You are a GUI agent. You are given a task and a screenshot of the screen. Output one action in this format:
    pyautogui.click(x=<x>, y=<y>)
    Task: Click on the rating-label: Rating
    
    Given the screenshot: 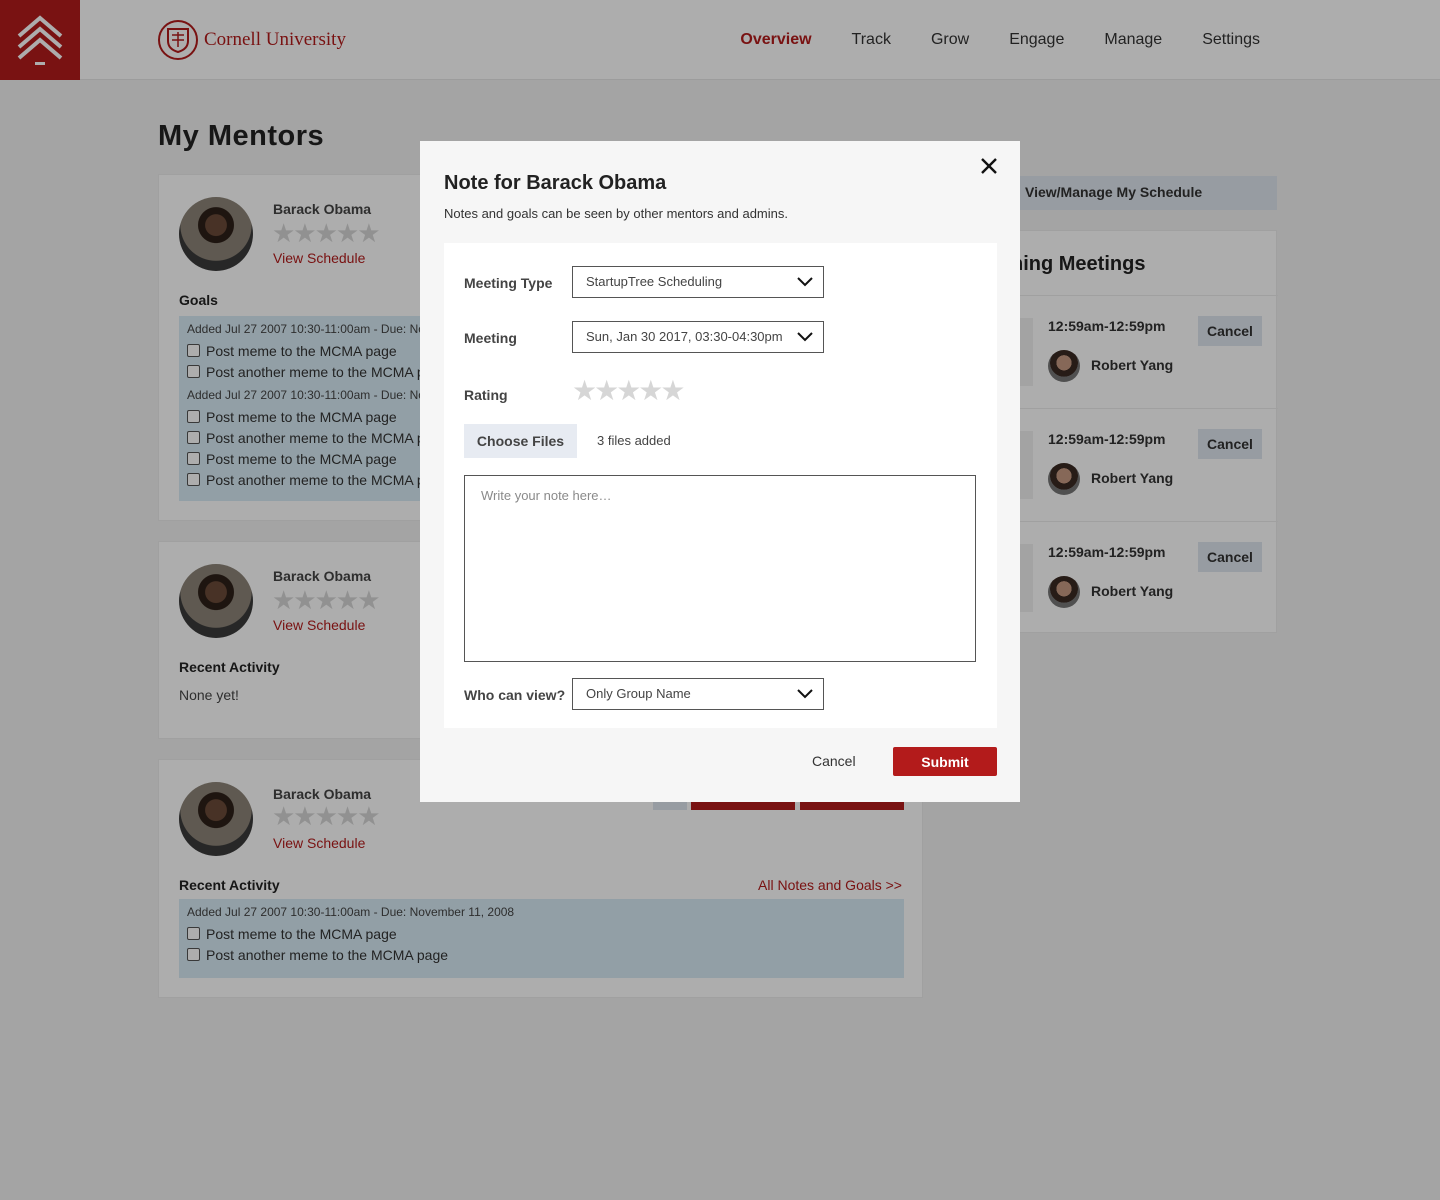 What is the action you would take?
    pyautogui.click(x=486, y=395)
    